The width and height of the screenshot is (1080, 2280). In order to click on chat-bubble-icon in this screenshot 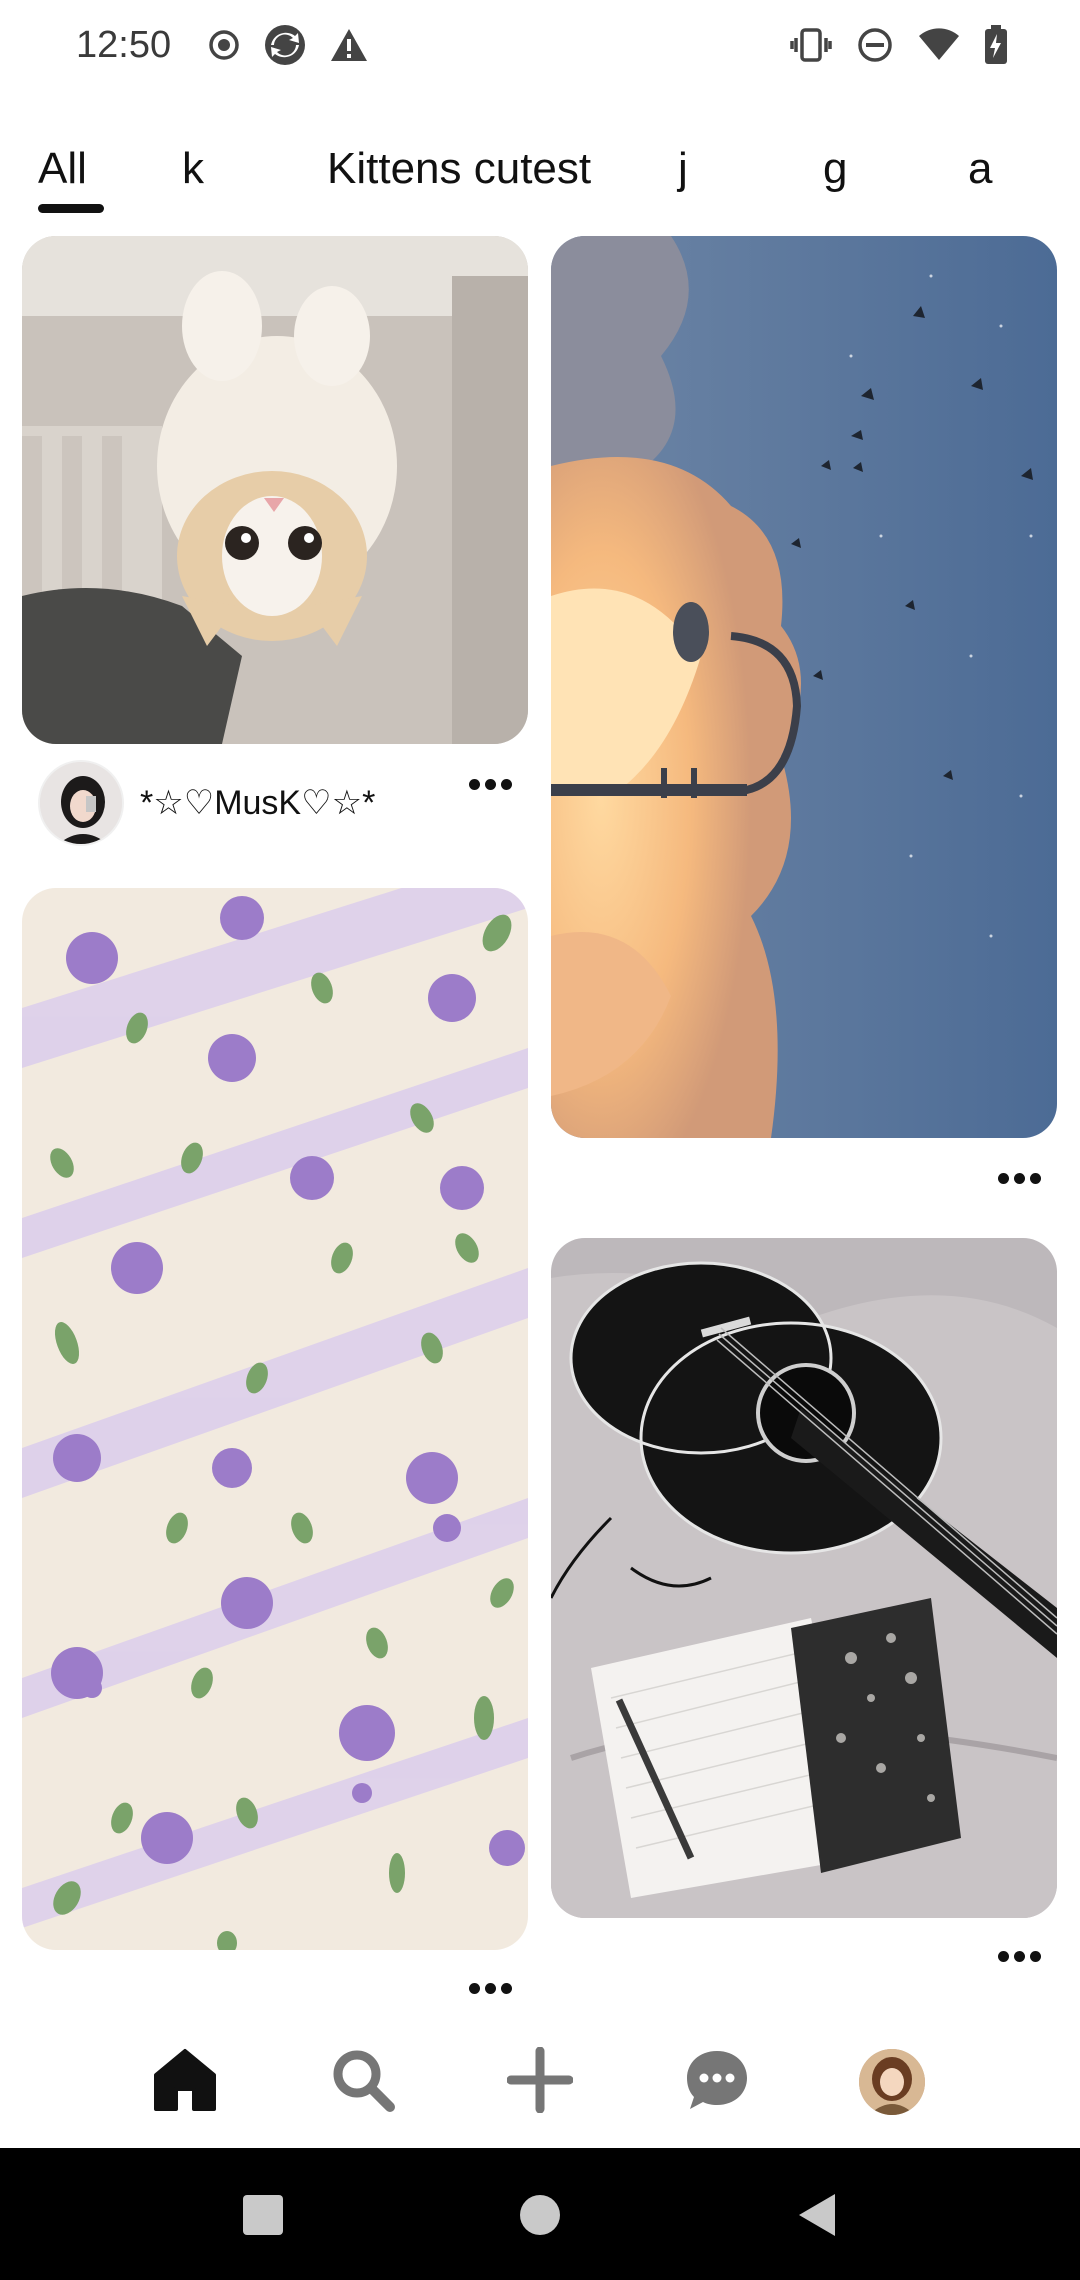, I will do `click(717, 2082)`.